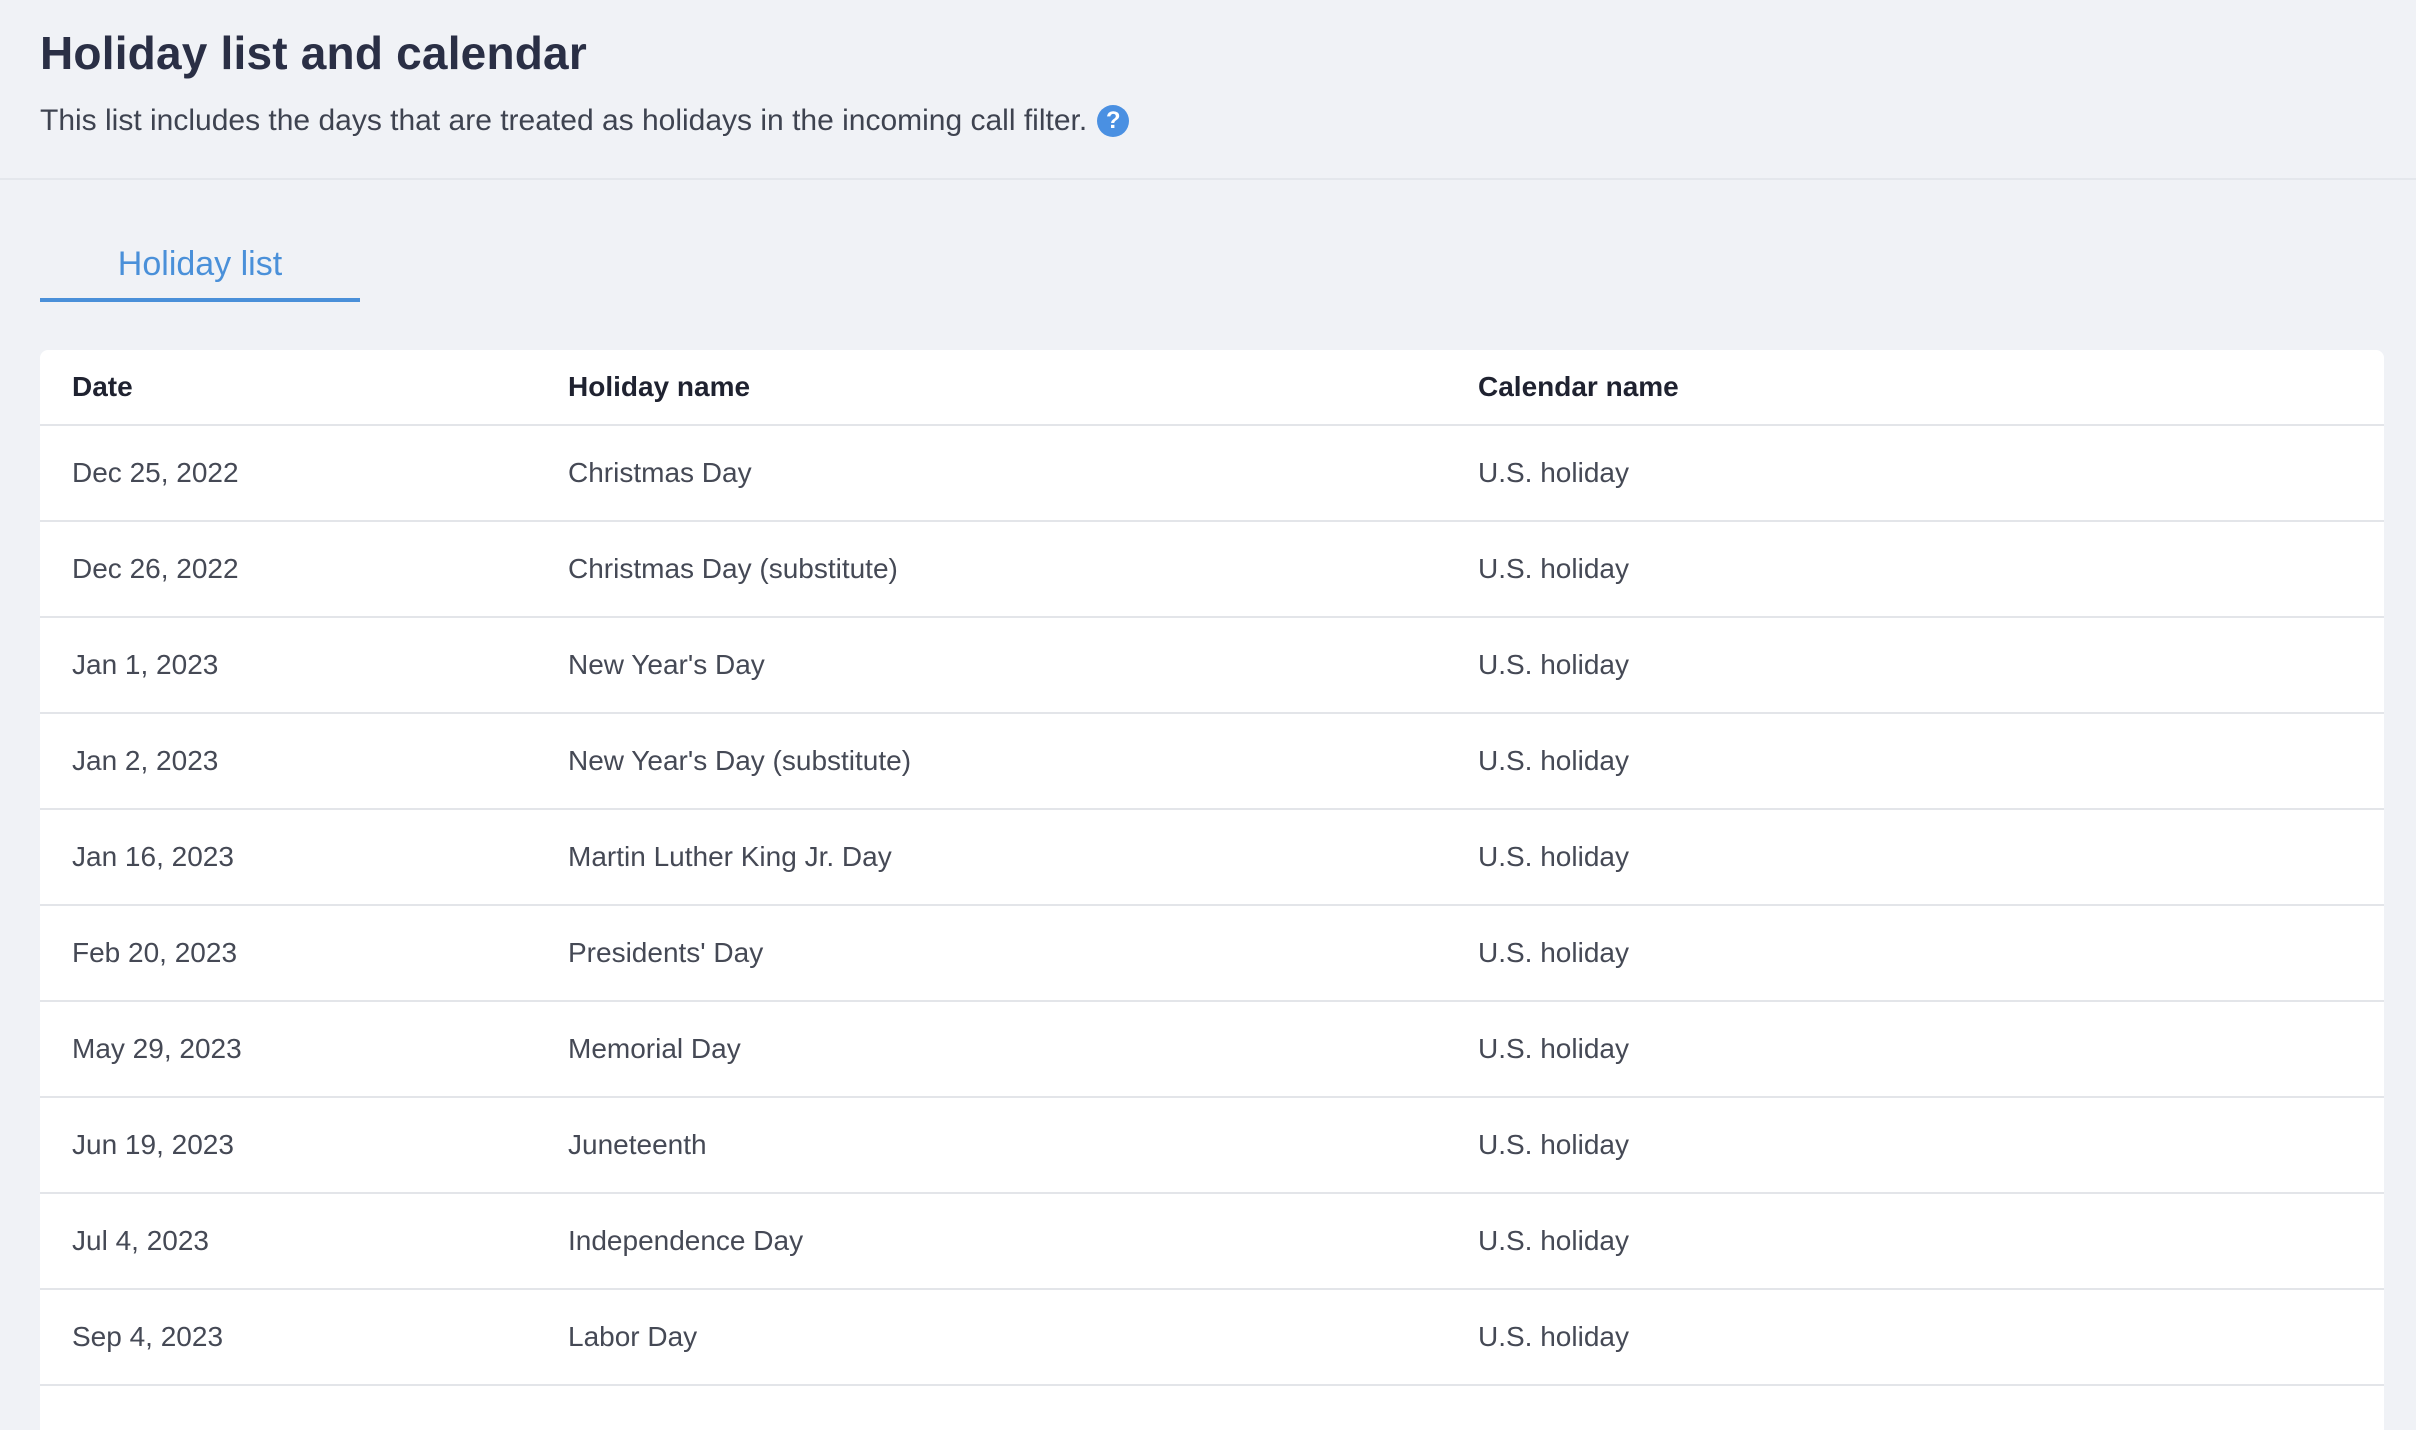 Image resolution: width=2416 pixels, height=1430 pixels. I want to click on cell-date: Feb 20, 2023, so click(155, 952).